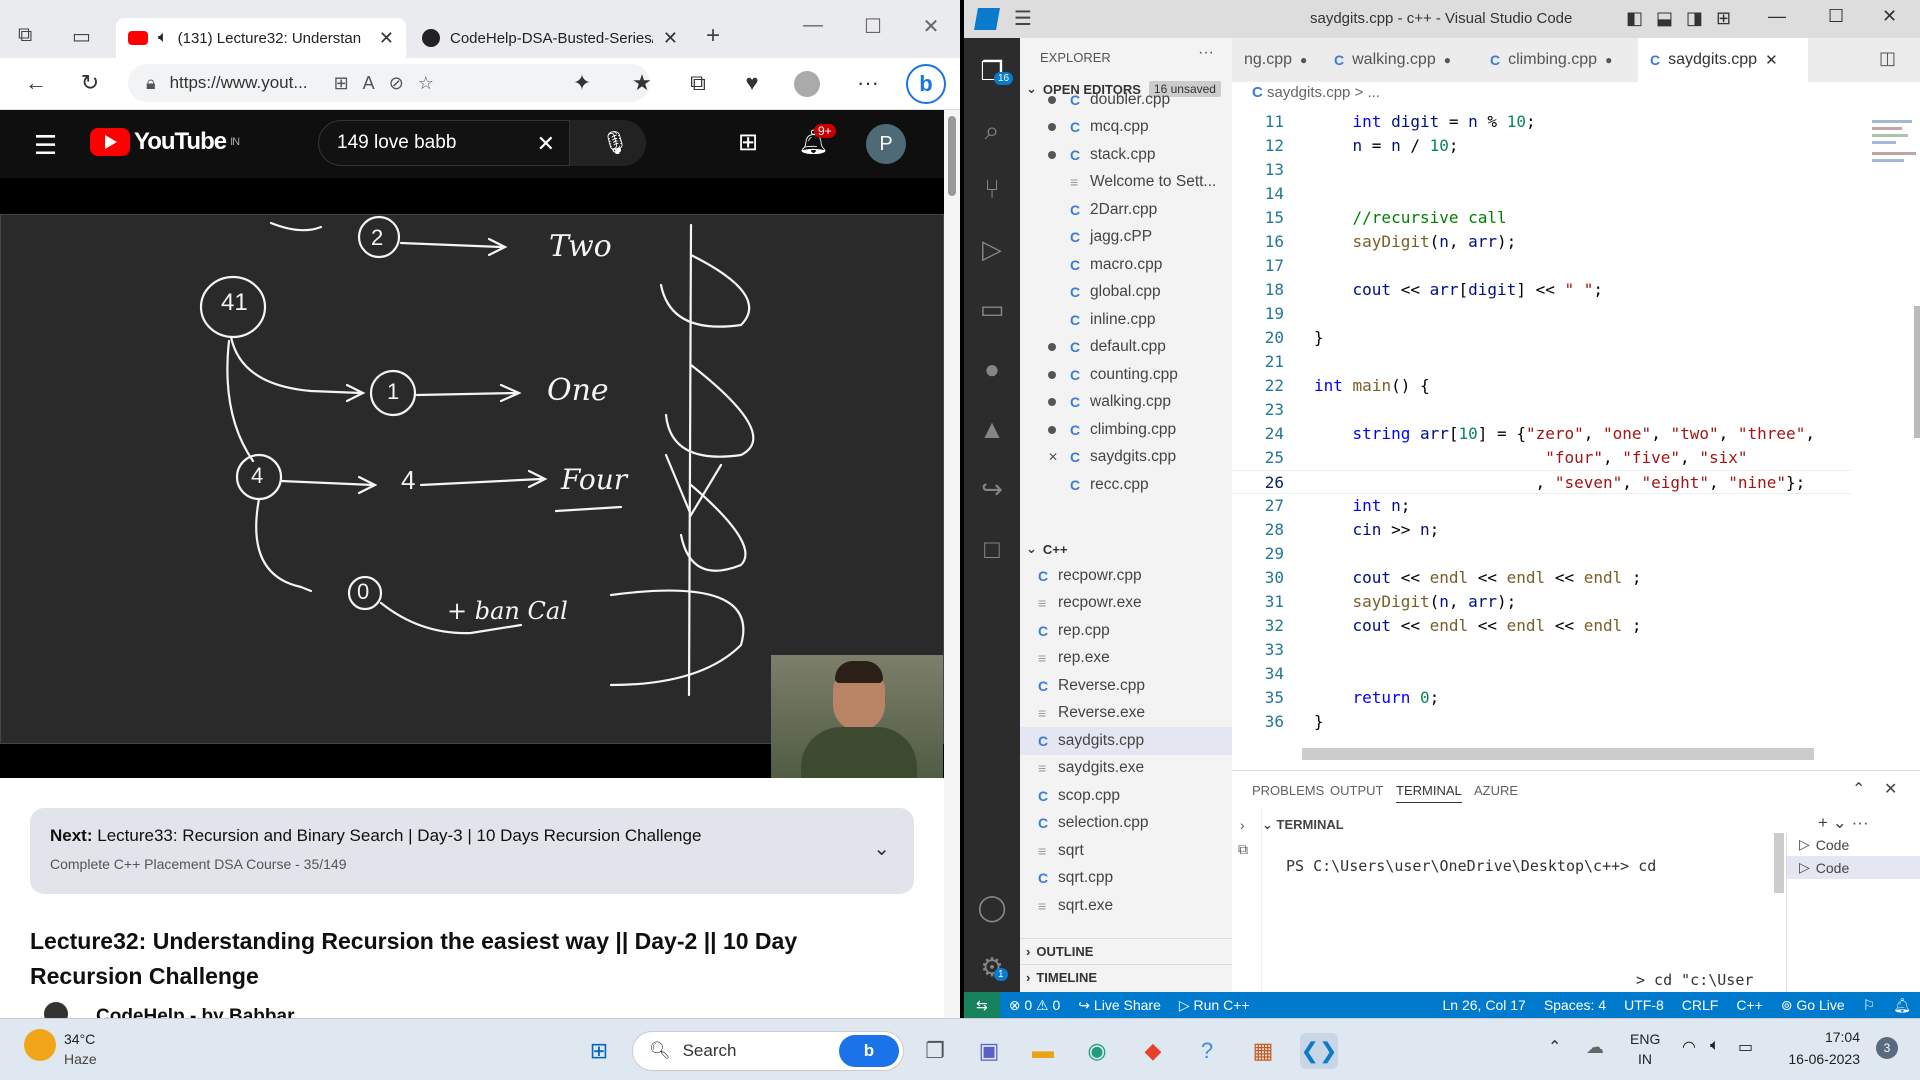 The height and width of the screenshot is (1080, 1920). I want to click on folder-file-item: ≡ sqrt.exe, so click(1126, 906).